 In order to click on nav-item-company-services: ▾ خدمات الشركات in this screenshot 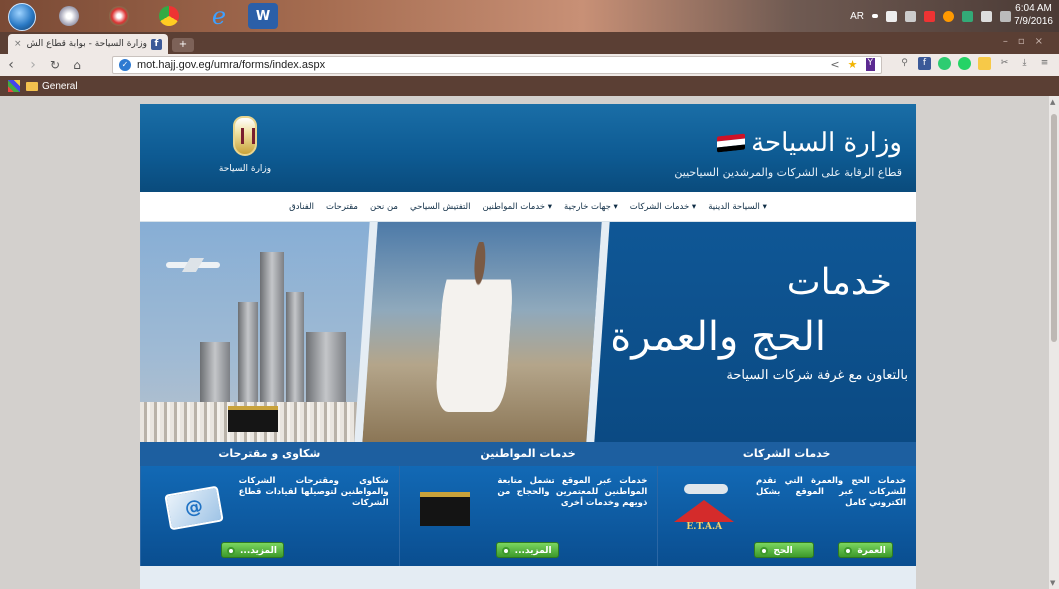, I will do `click(663, 207)`.